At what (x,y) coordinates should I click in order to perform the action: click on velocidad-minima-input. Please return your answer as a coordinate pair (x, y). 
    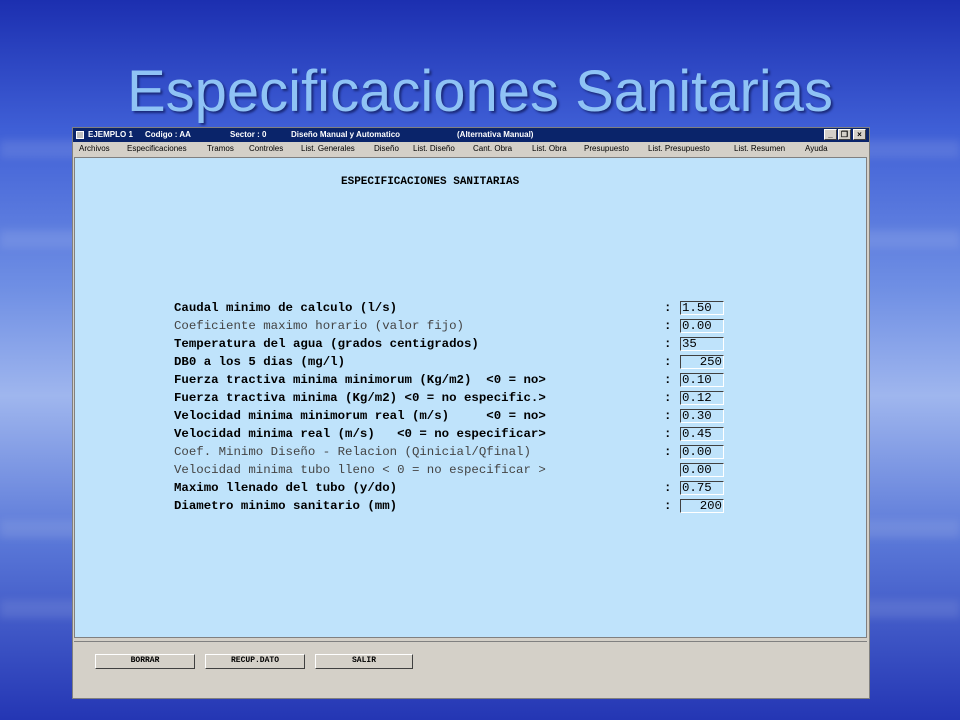
    Looking at the image, I should click on (702, 434).